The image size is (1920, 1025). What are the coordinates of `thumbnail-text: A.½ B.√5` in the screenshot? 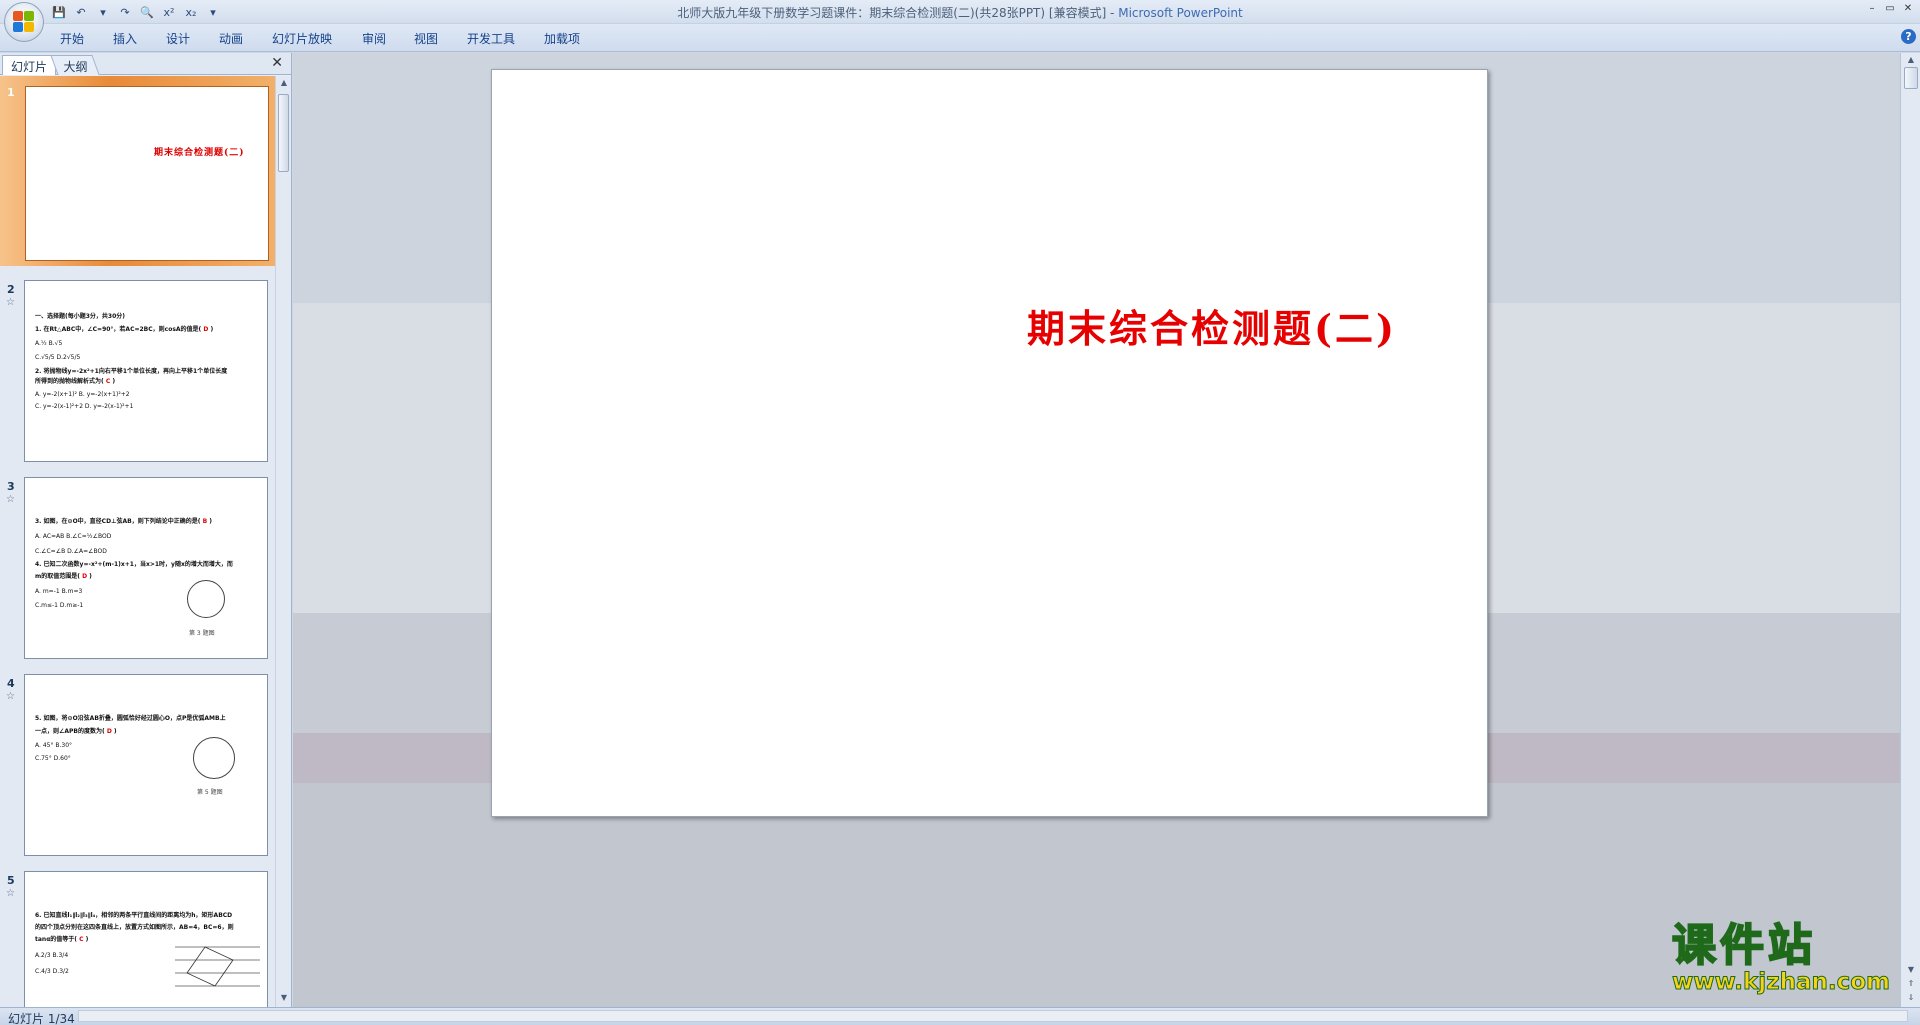 It's located at (49, 343).